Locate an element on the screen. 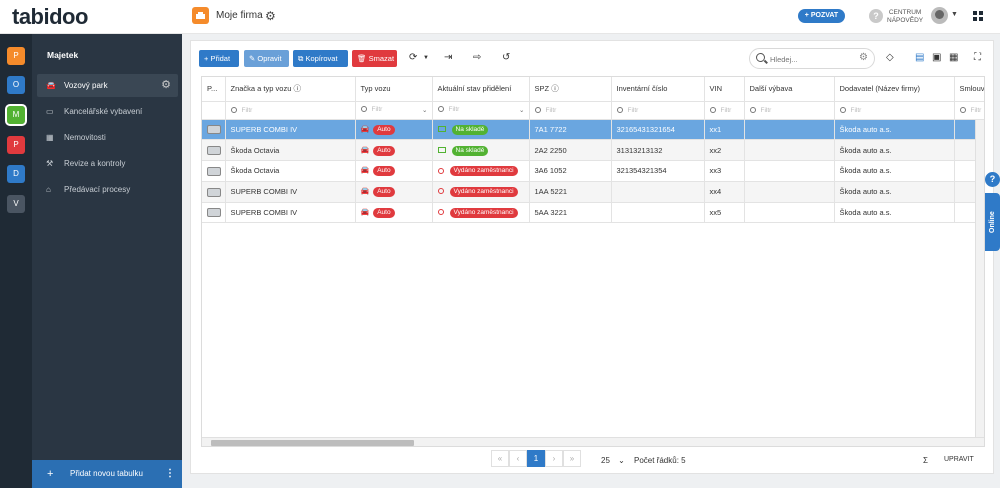 This screenshot has width=1000, height=488. table-view-icon: ▤ is located at coordinates (919, 57).